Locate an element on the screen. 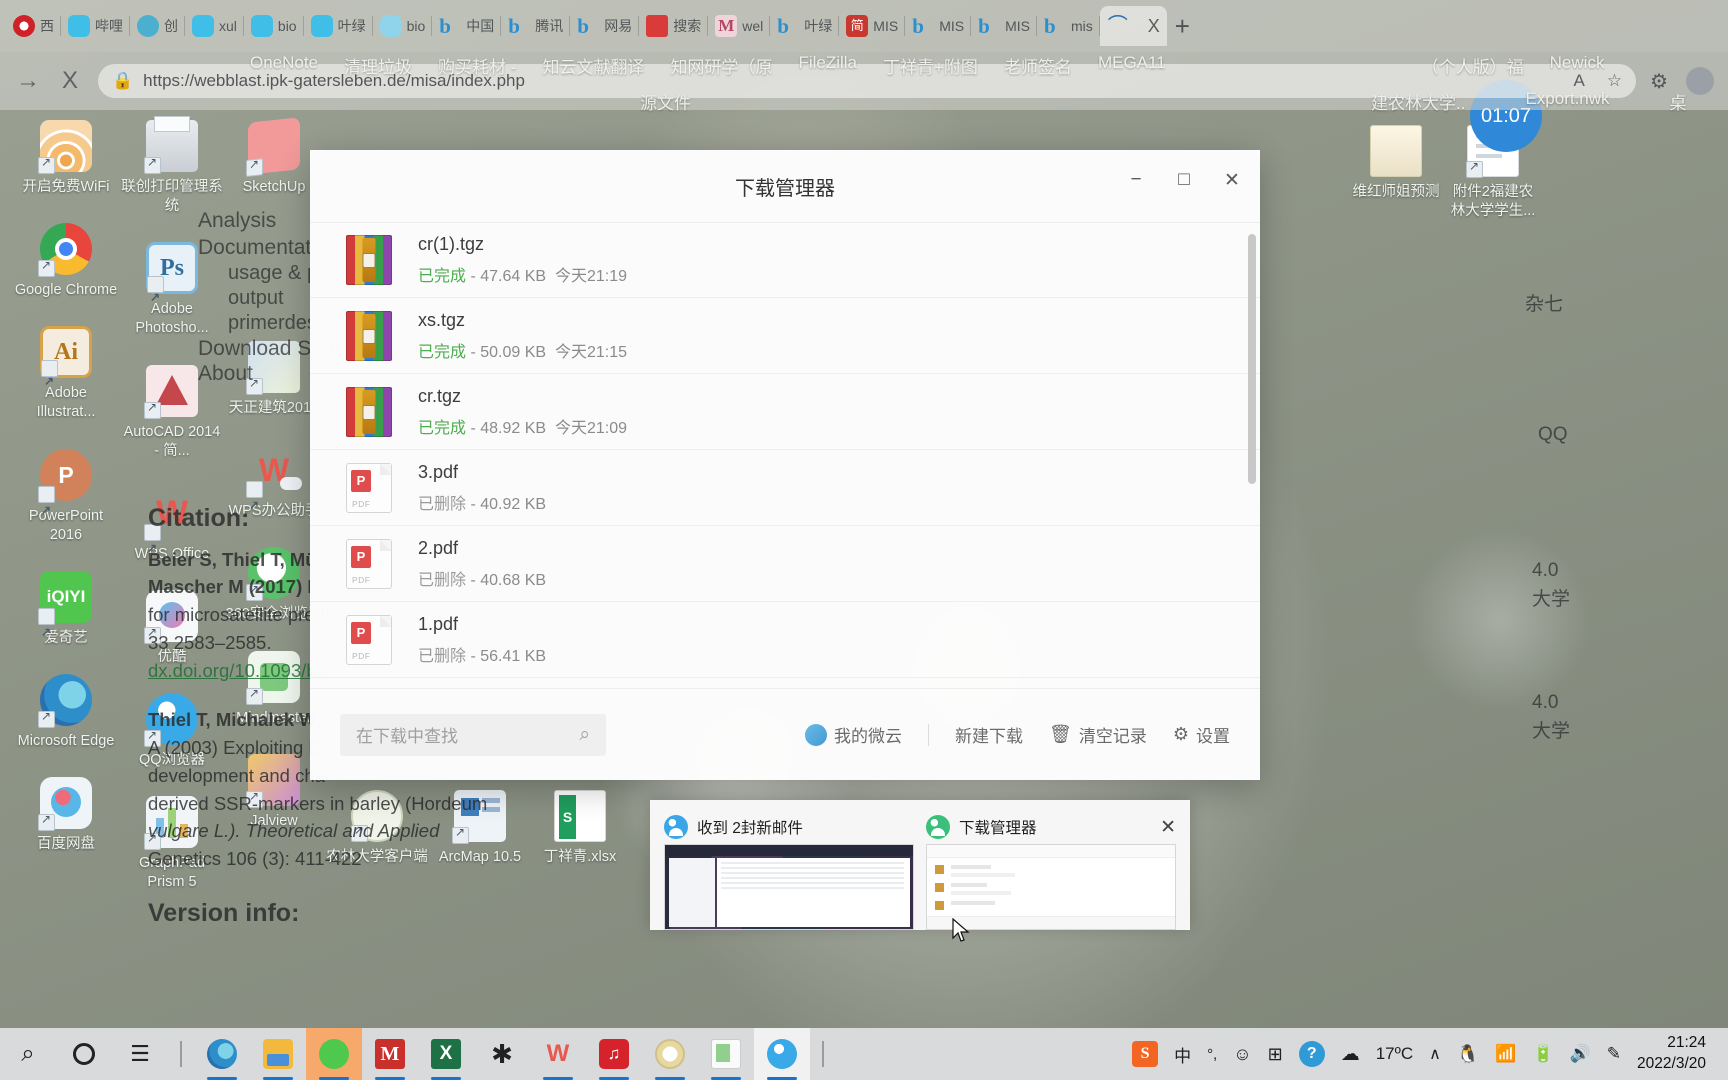 This screenshot has width=1728, height=1080. thumbnail-close-icon: ✕ is located at coordinates (1168, 827).